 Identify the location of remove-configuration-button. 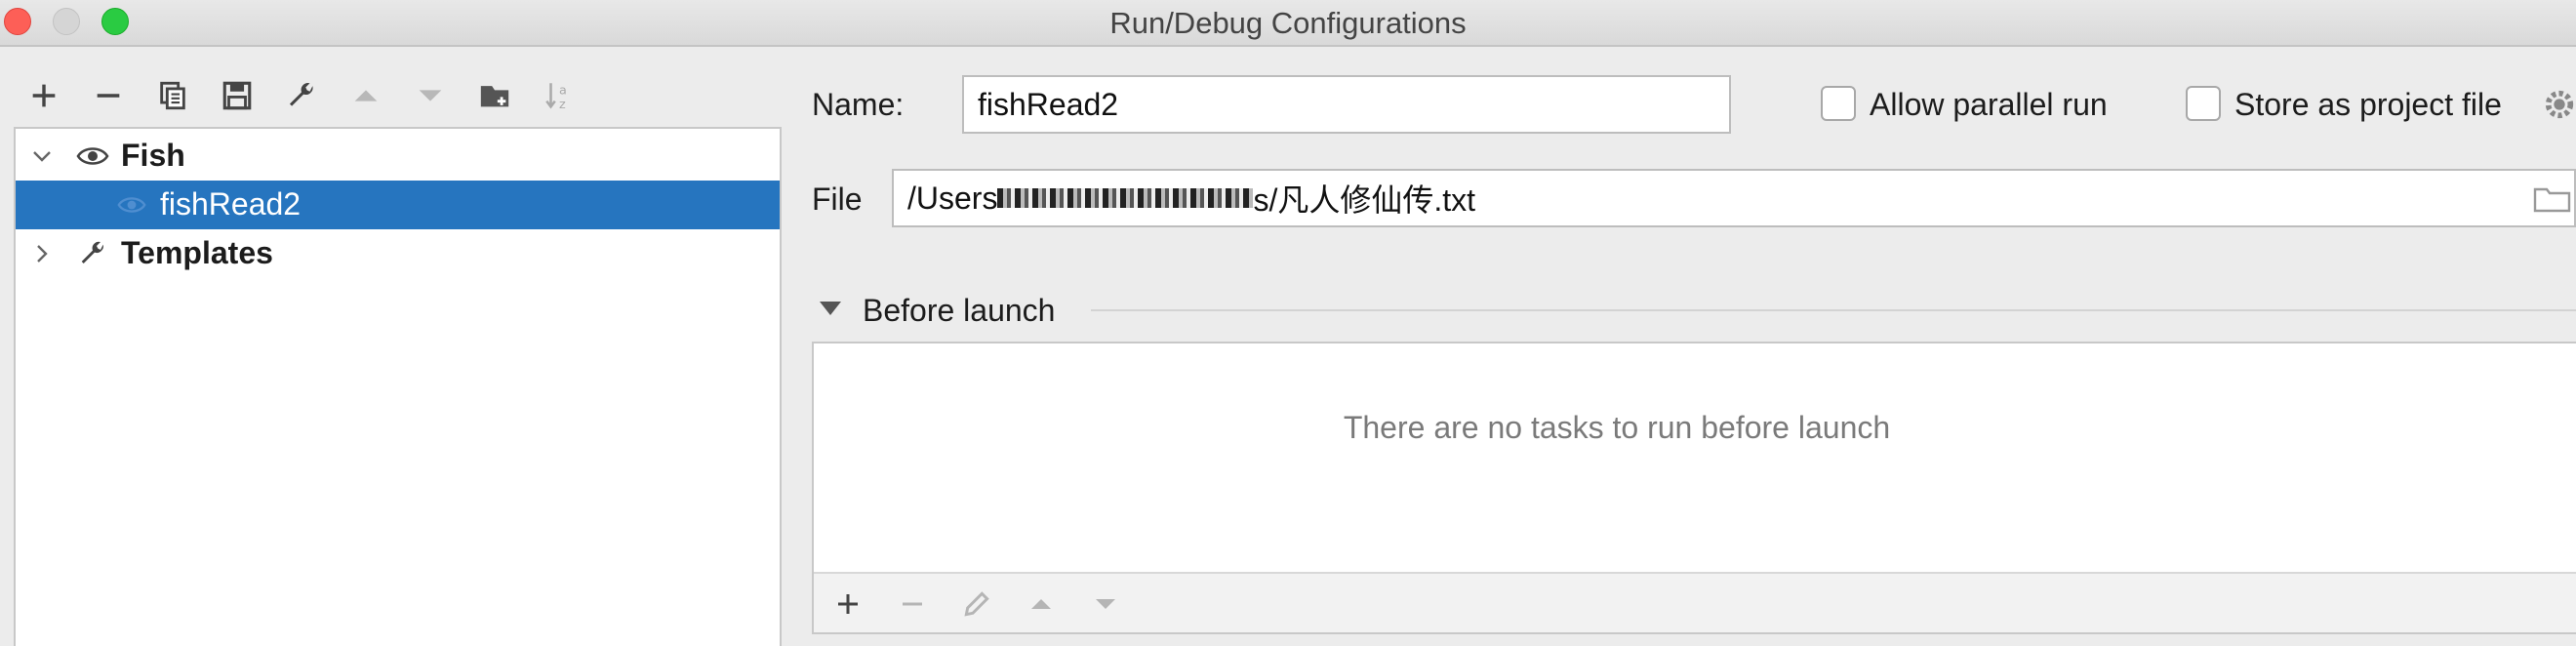
(108, 96).